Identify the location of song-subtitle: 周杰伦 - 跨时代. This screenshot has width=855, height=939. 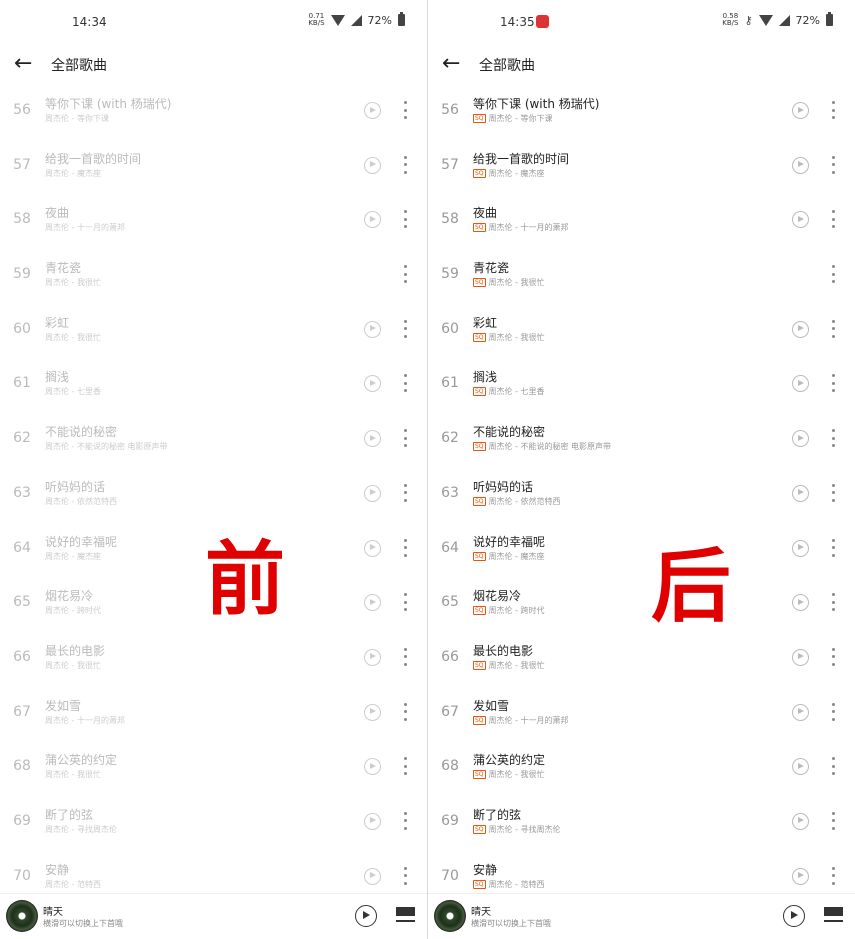
(73, 610).